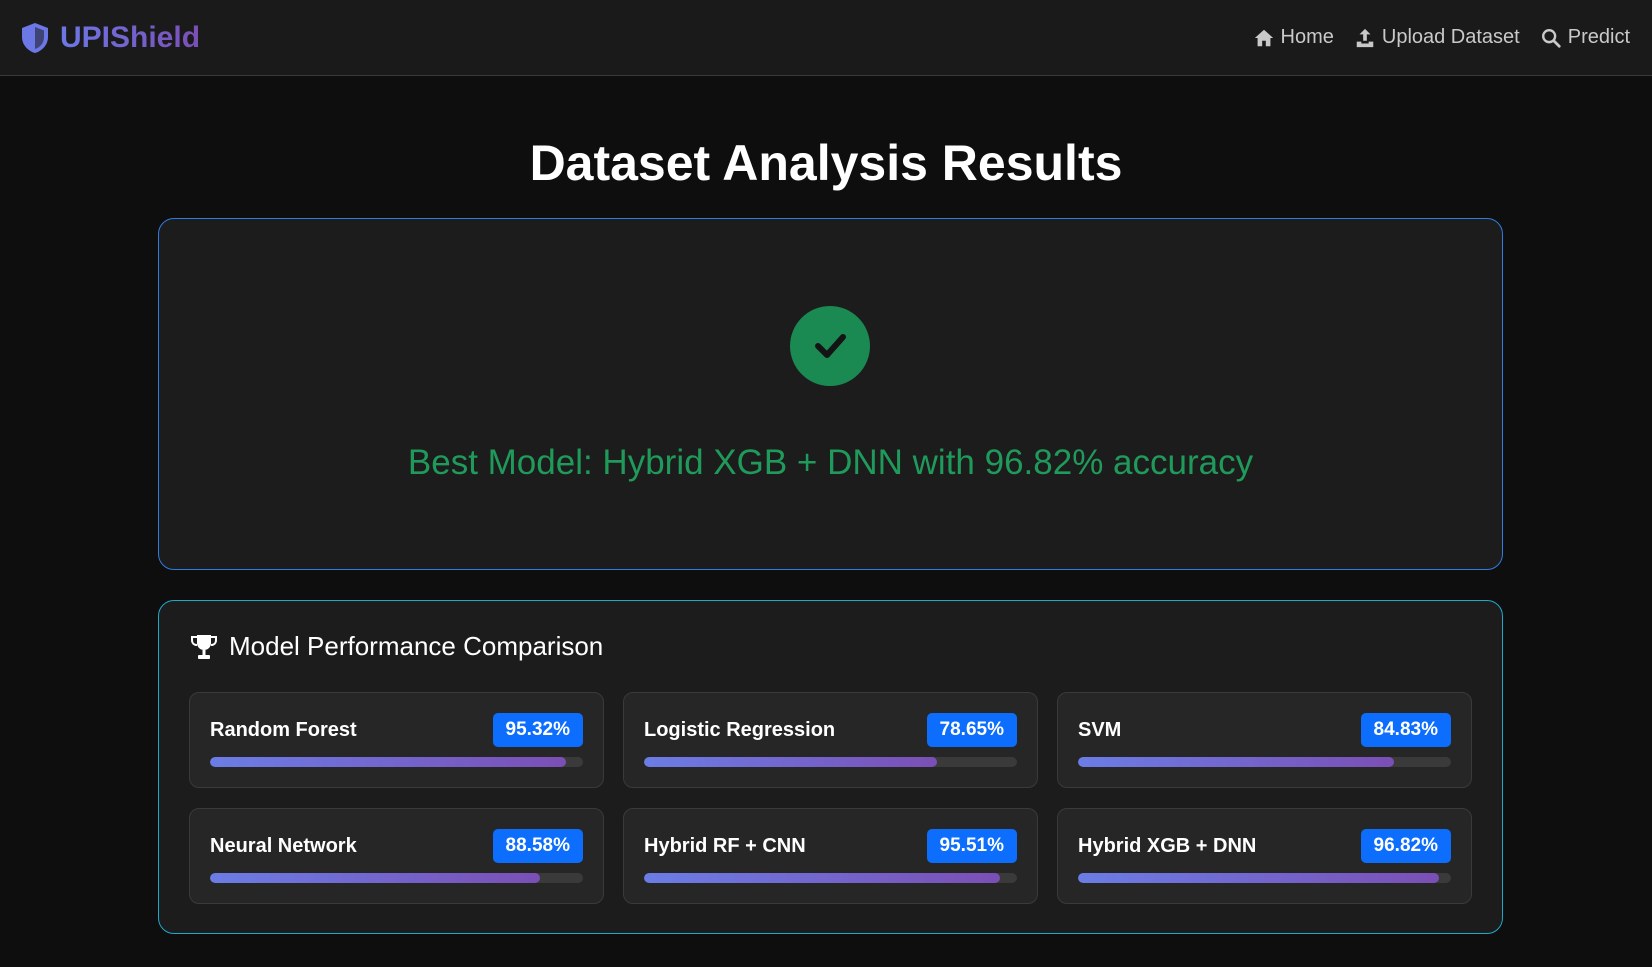 This screenshot has width=1652, height=967. Describe the element at coordinates (1598, 37) in the screenshot. I see `nav-predict-label: Predict` at that location.